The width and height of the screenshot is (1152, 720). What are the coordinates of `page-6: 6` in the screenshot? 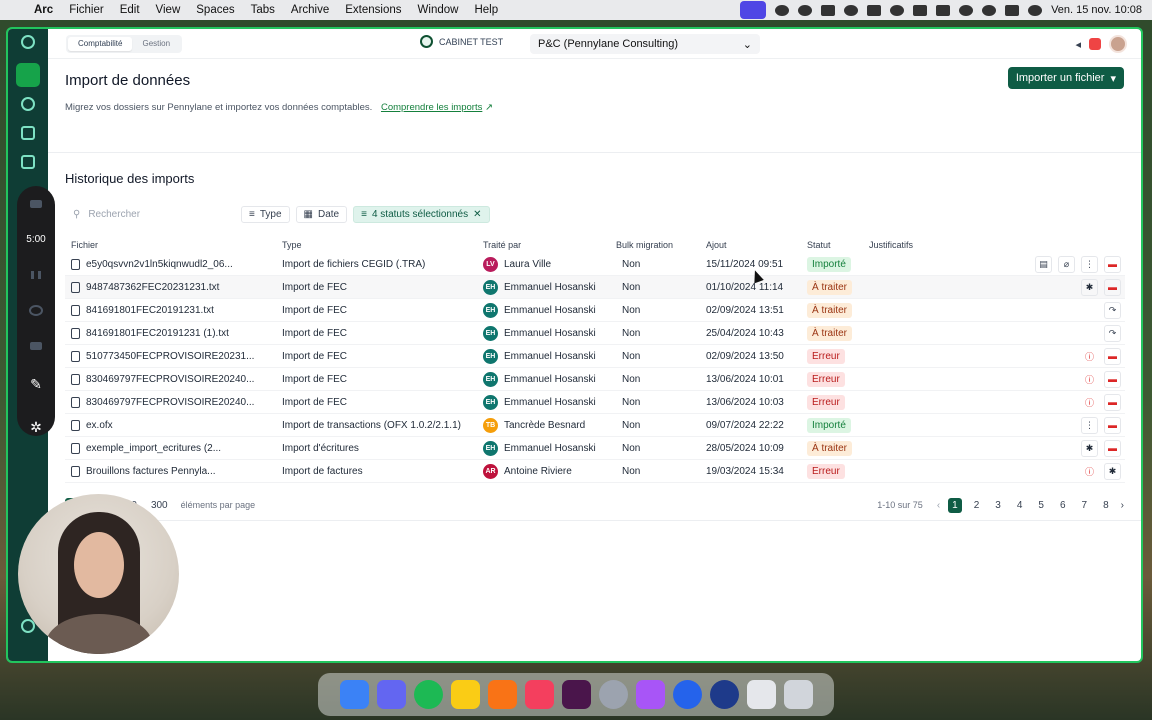 It's located at (1063, 505).